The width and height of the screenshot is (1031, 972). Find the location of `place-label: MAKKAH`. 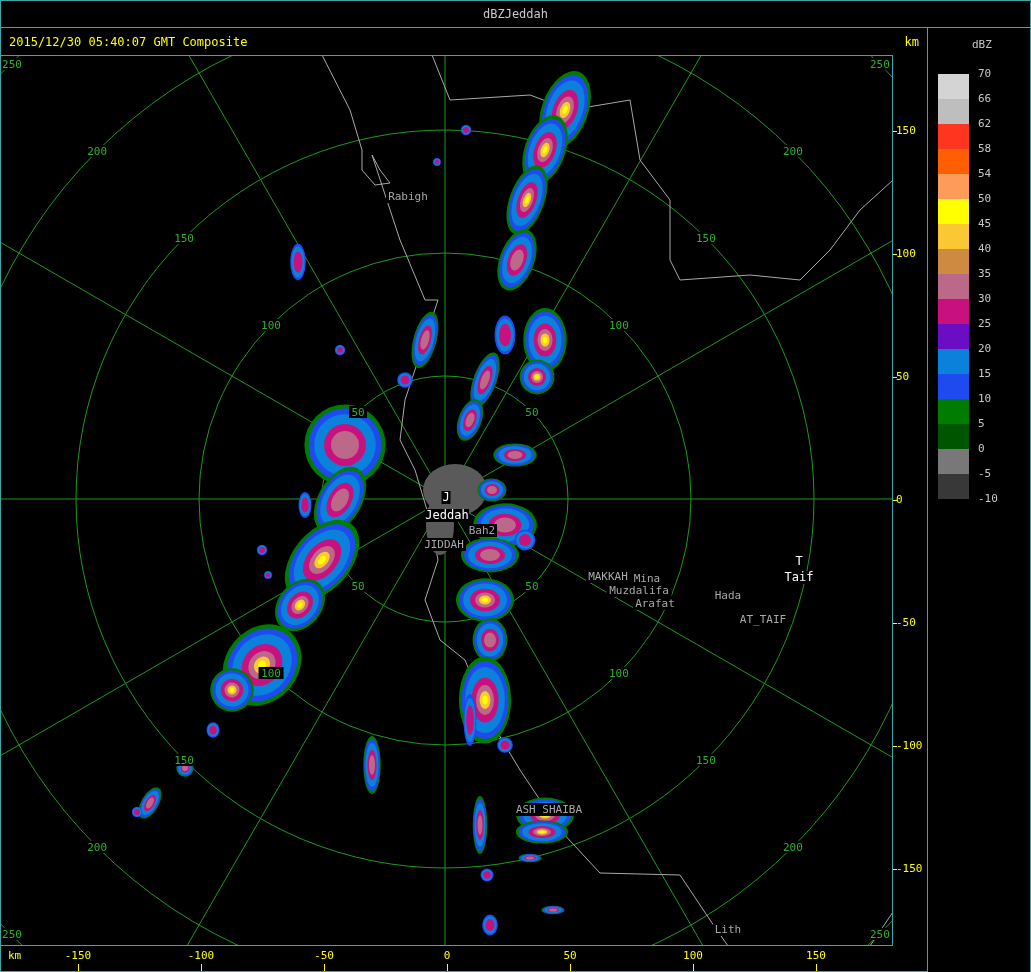

place-label: MAKKAH is located at coordinates (608, 576).